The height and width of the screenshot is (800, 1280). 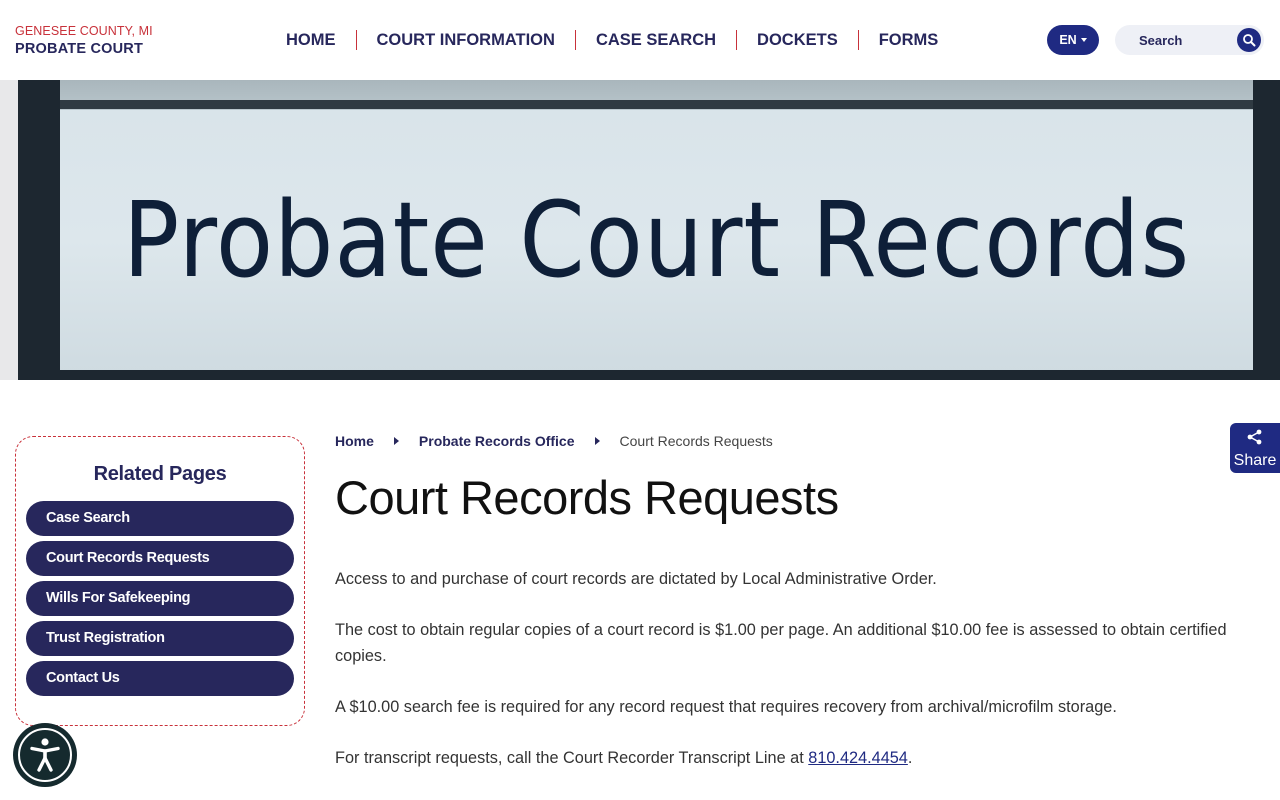 I want to click on logo-county-text: GENESEE COUNTY, MI, so click(x=84, y=31).